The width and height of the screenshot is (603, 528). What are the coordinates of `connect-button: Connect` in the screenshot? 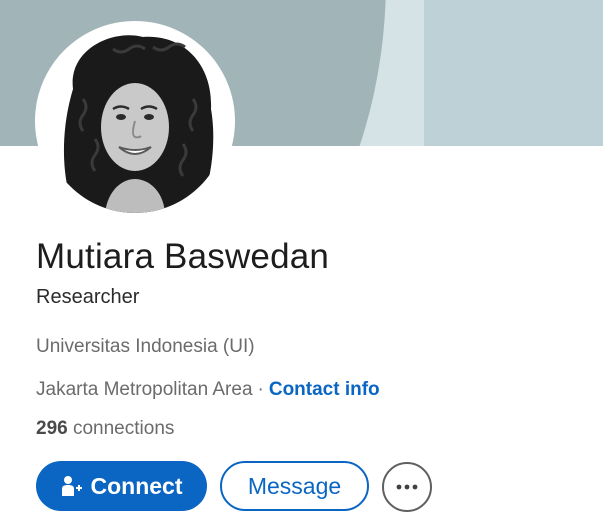 It's located at (121, 486).